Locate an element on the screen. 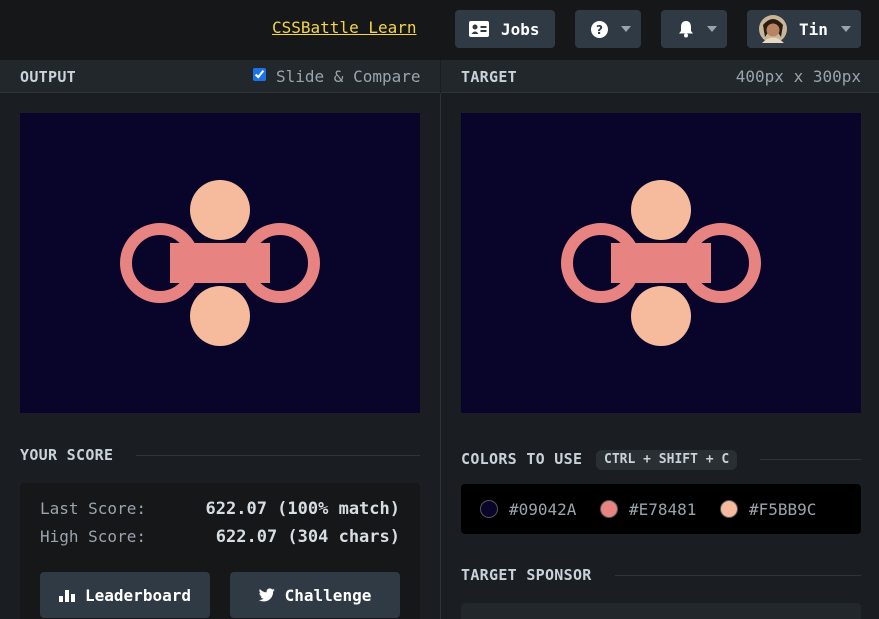 The width and height of the screenshot is (879, 619). jobs-button: Jobs is located at coordinates (505, 29).